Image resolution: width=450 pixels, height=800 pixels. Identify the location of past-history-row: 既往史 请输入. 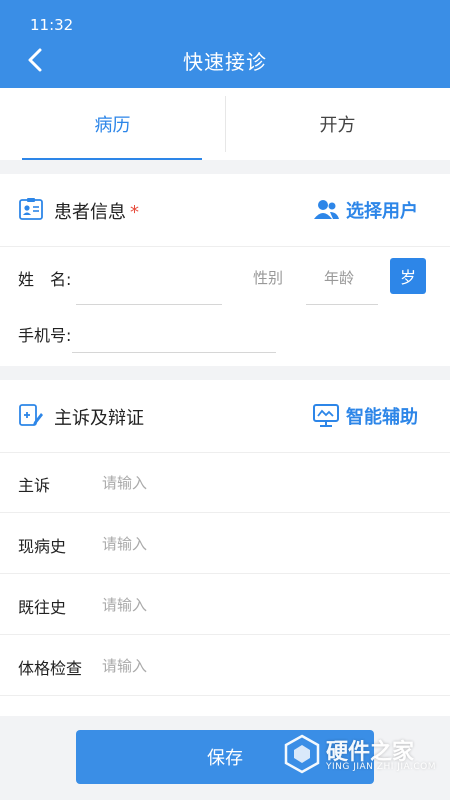
(225, 604).